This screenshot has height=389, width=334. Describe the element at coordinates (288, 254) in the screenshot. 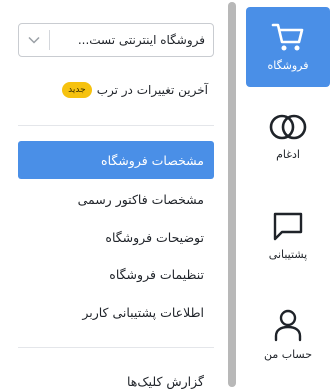

I see `rail-item-label: پشتیبانی` at that location.